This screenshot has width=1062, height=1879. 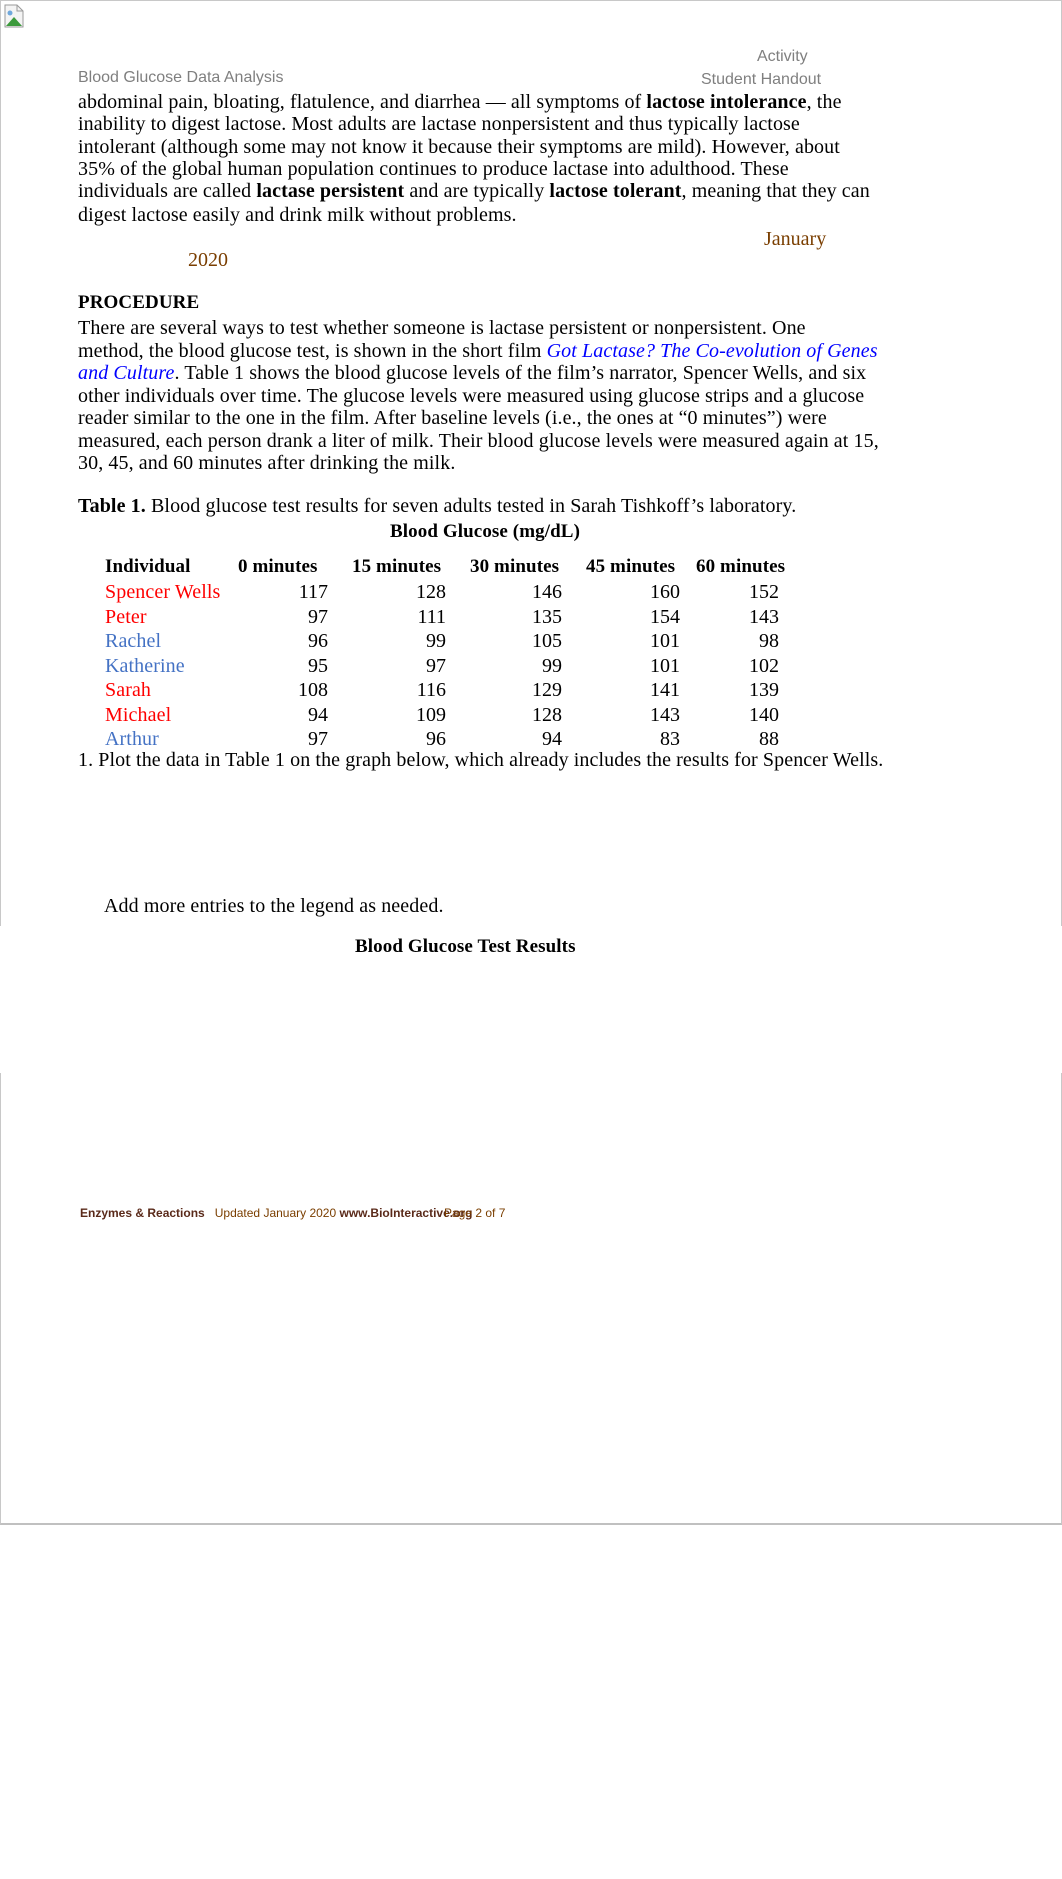 What do you see at coordinates (133, 641) in the screenshot?
I see `individual-name: Rachel` at bounding box center [133, 641].